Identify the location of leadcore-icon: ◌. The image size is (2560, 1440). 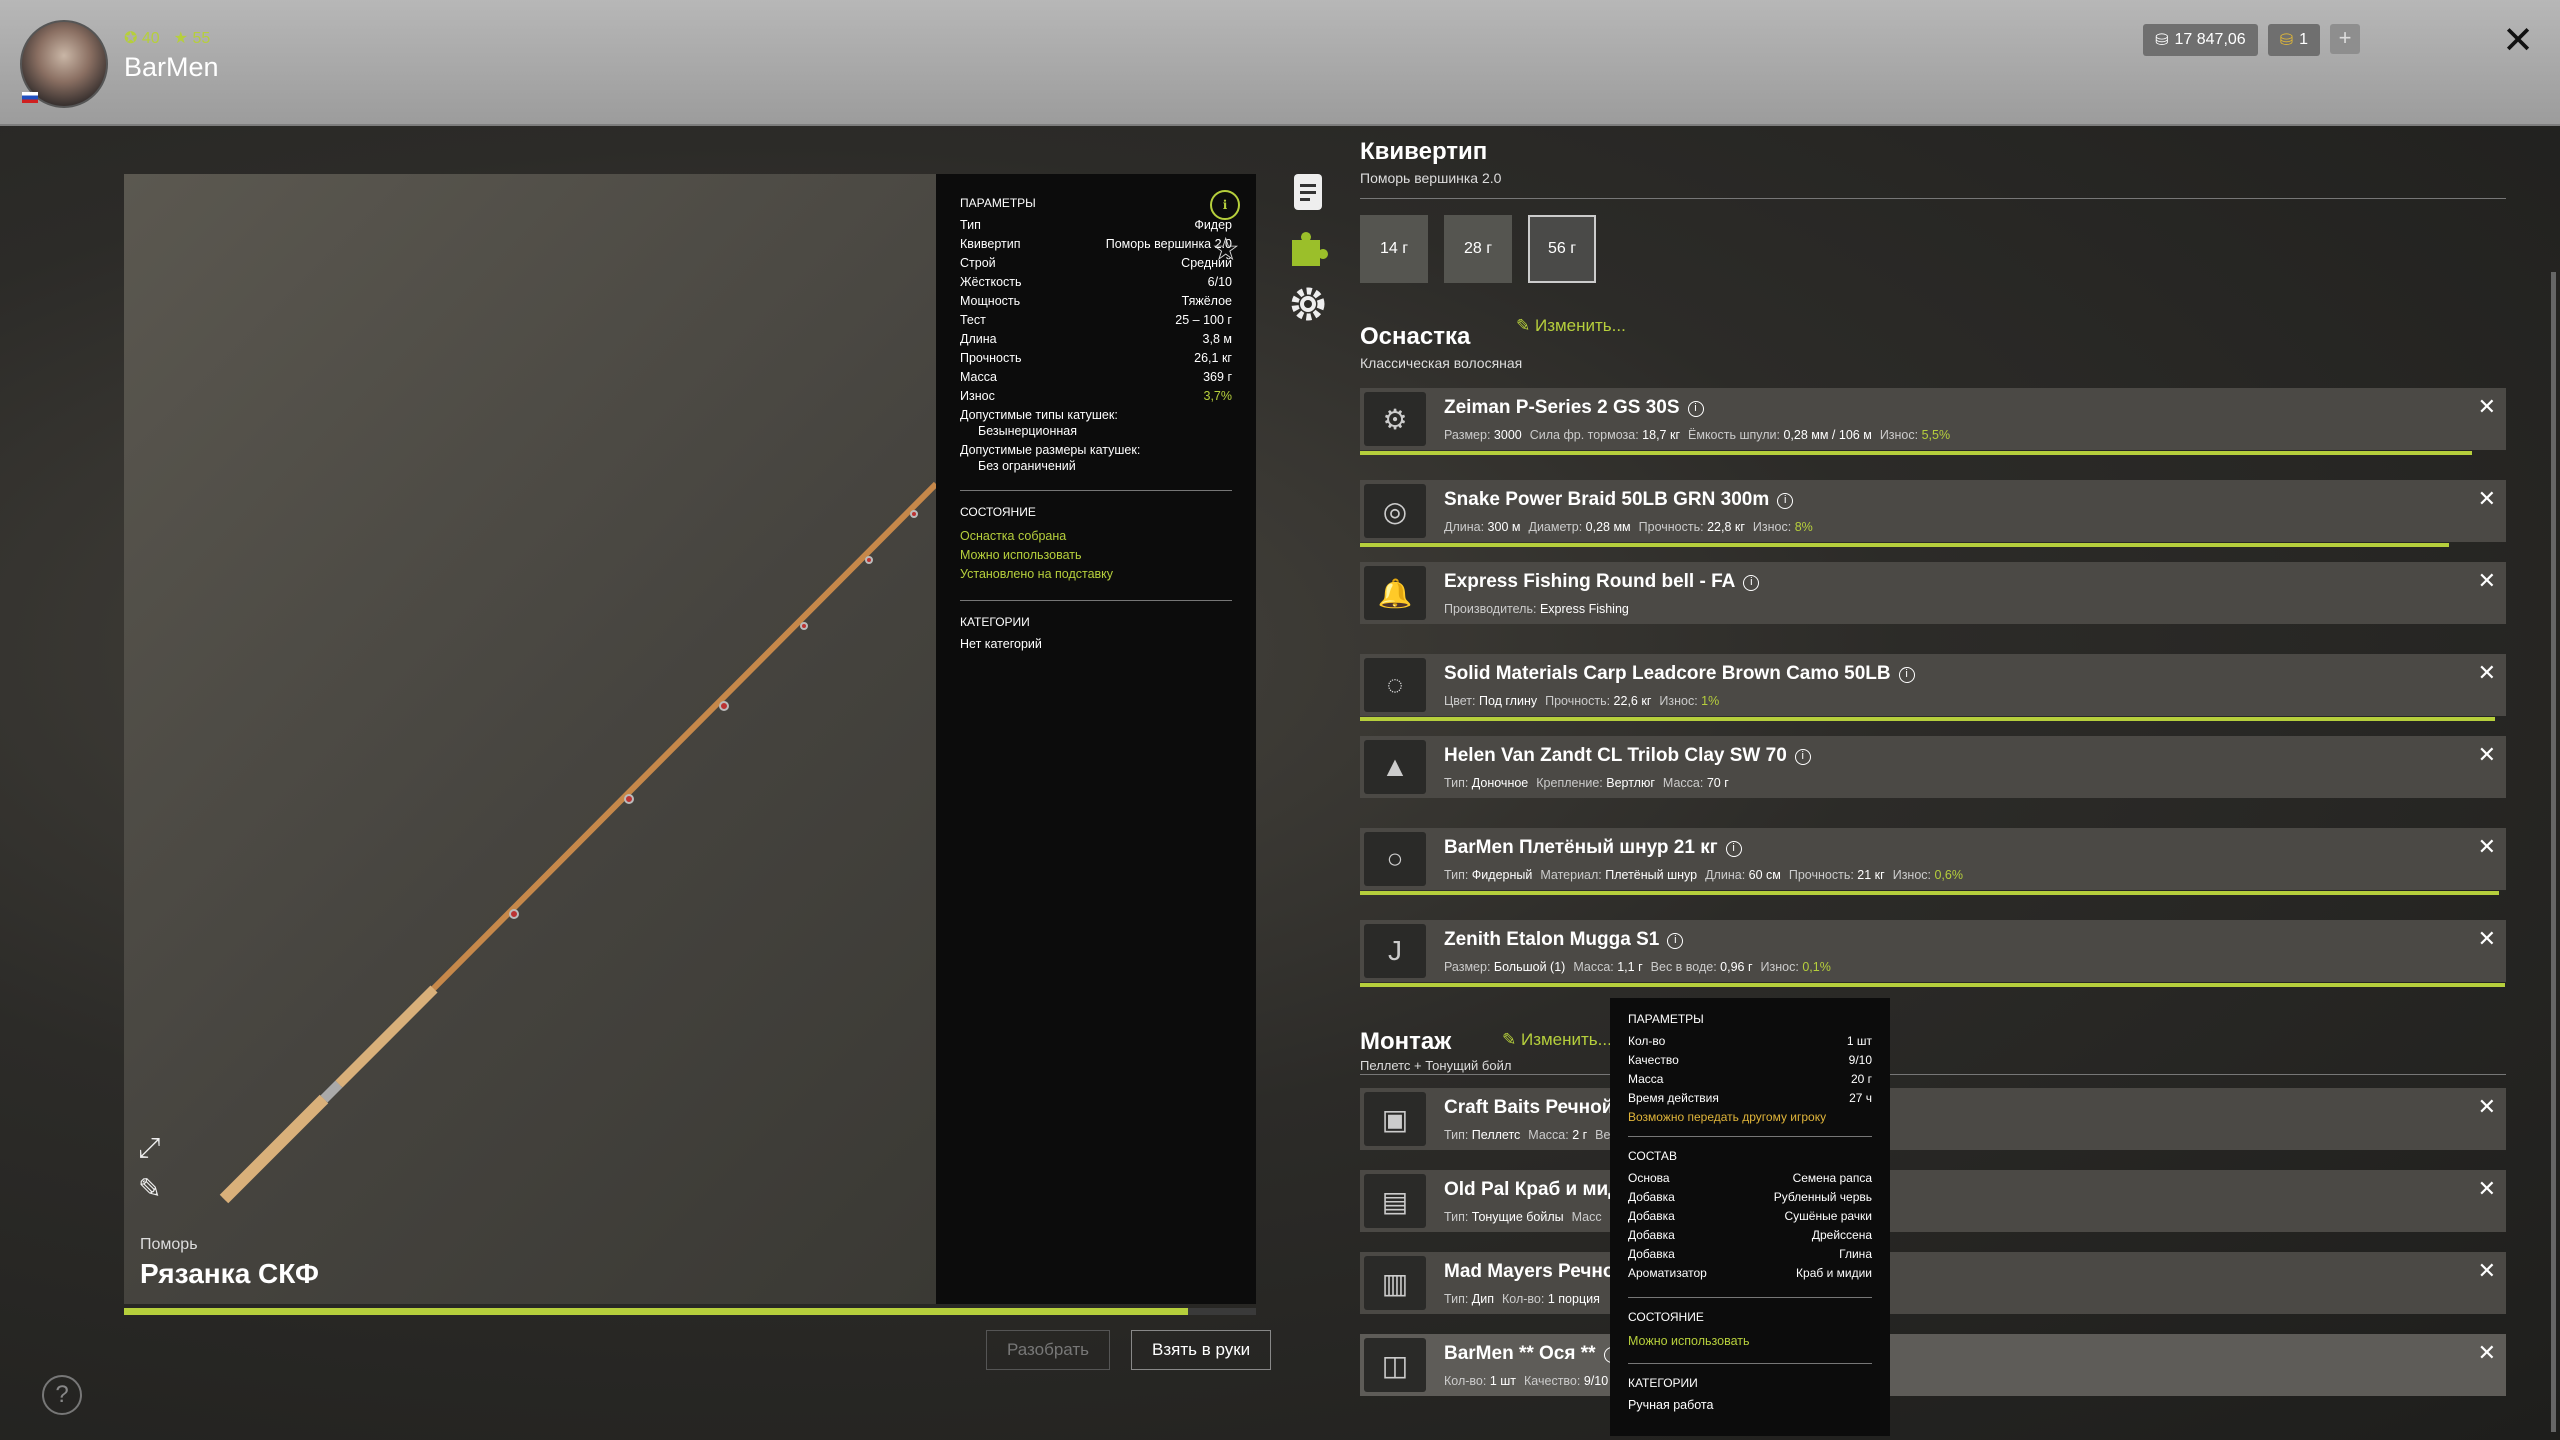
(1395, 685).